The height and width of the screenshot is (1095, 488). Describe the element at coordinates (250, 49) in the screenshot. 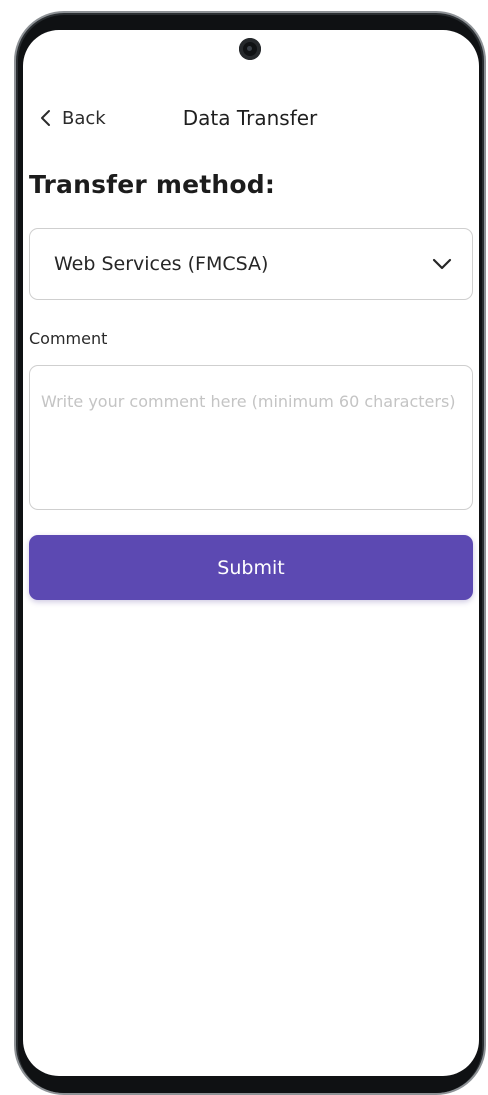

I see `front-camera` at that location.